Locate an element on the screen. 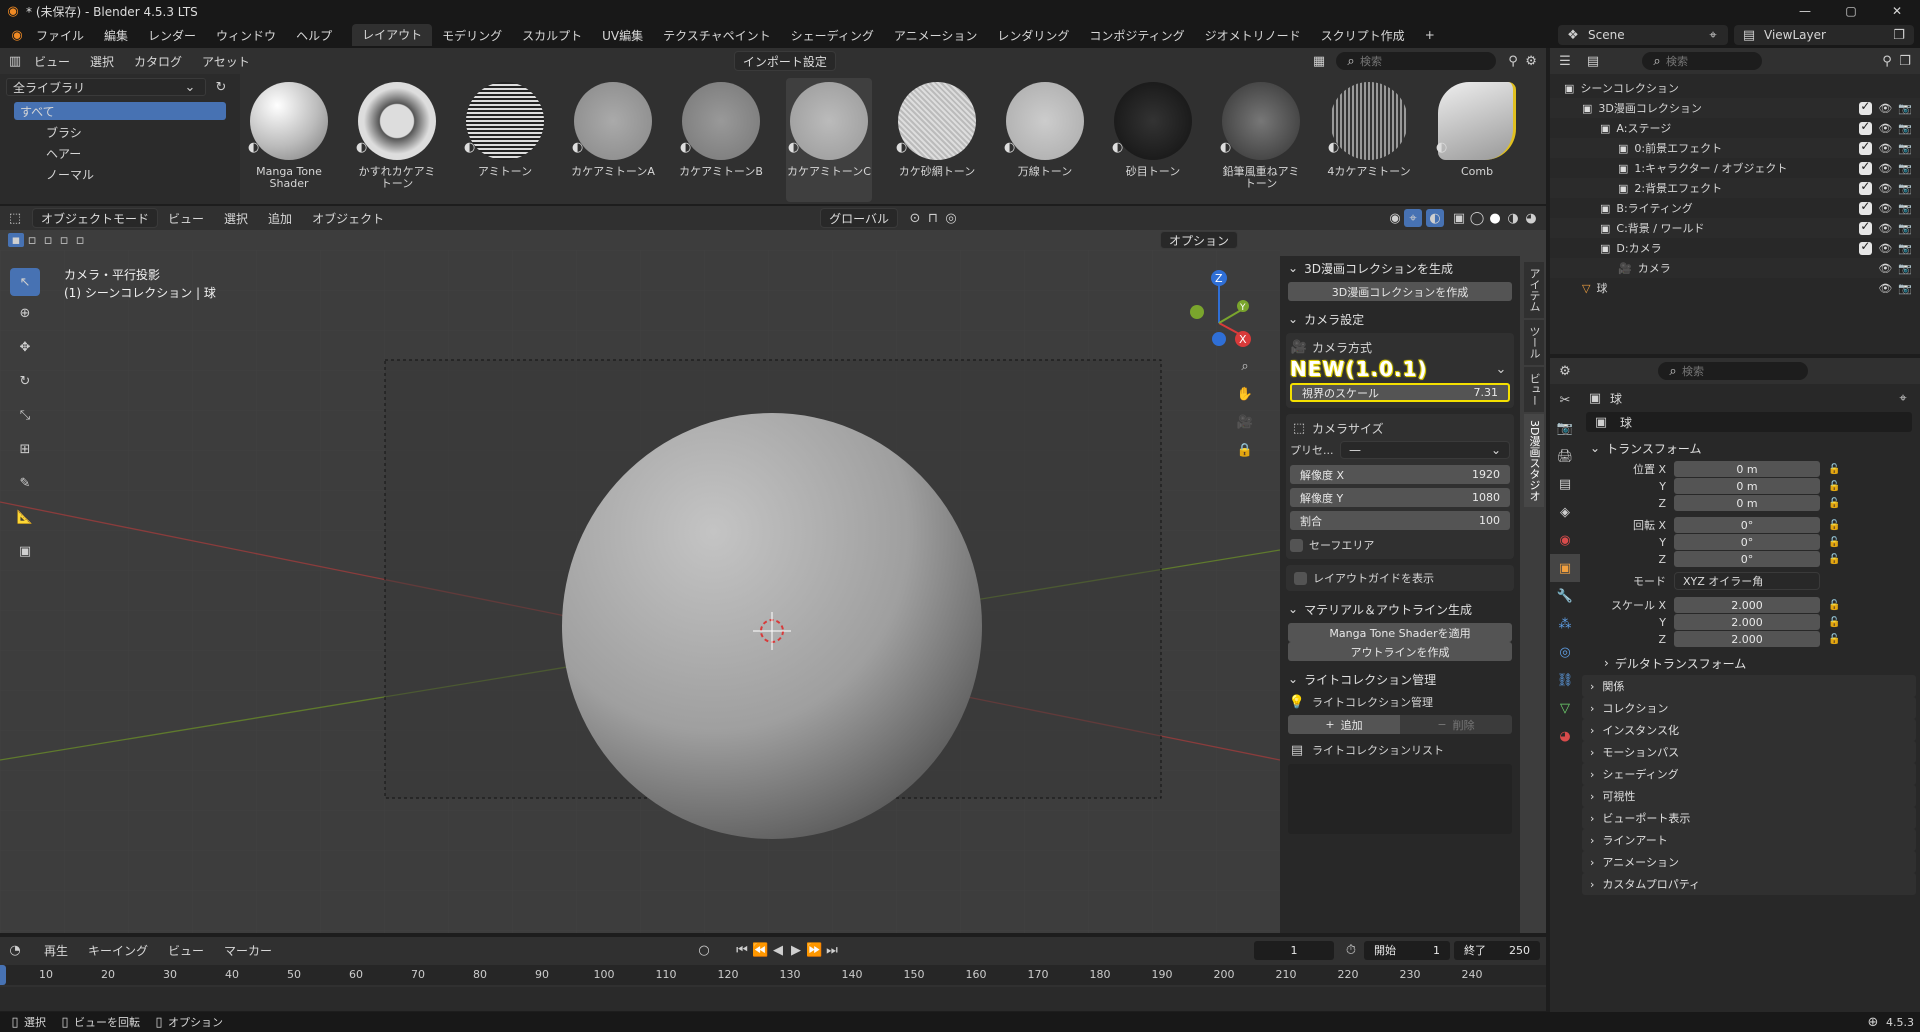 This screenshot has height=1032, width=1920. refresh-icon: ↻ is located at coordinates (221, 87).